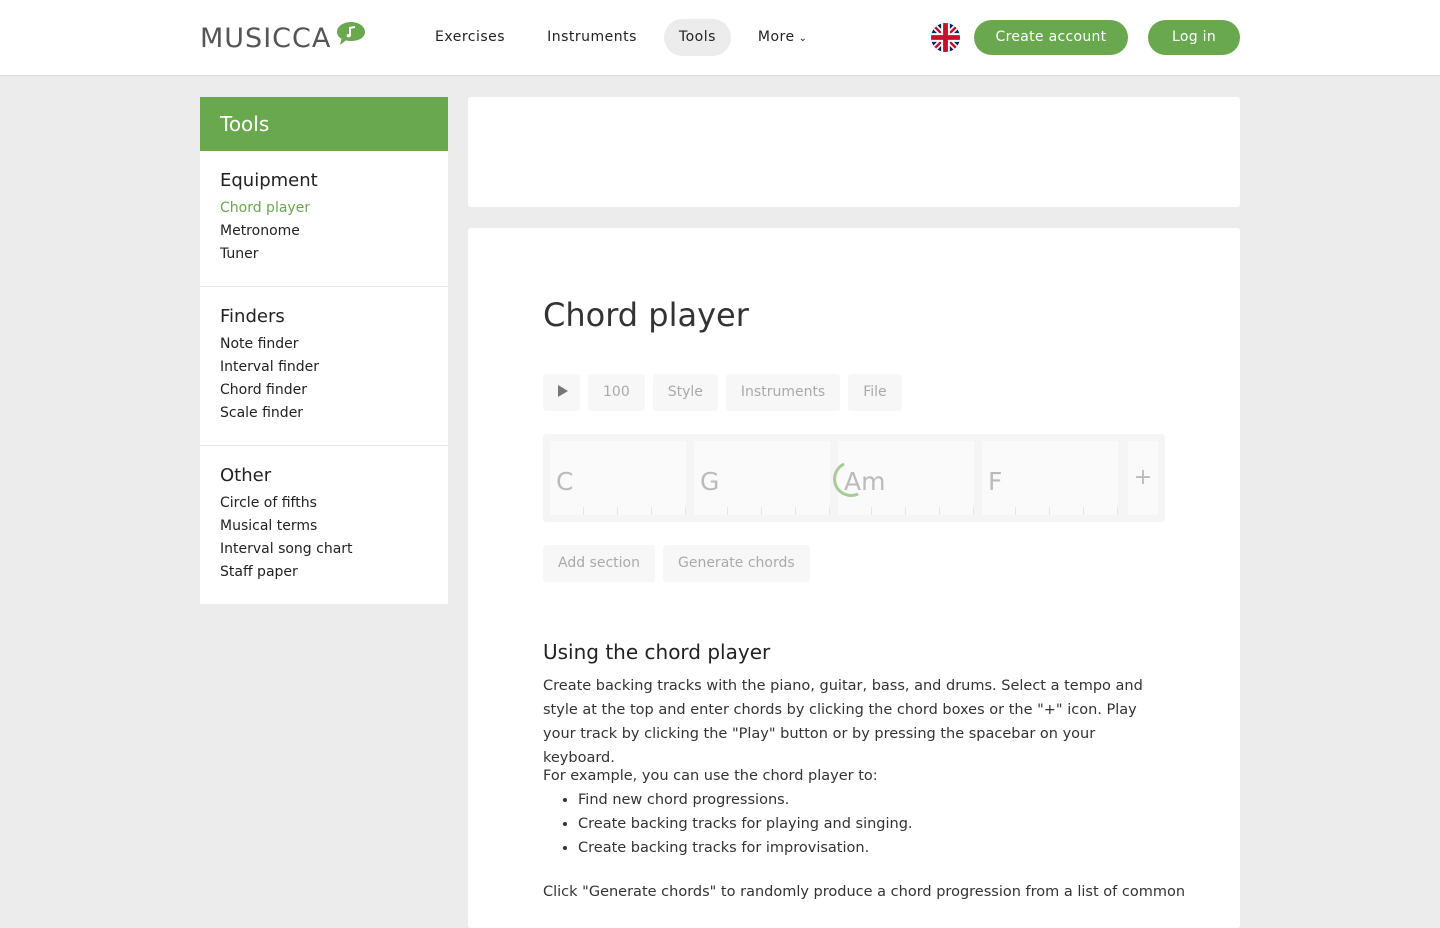  I want to click on nav-more: More ⌄, so click(783, 37).